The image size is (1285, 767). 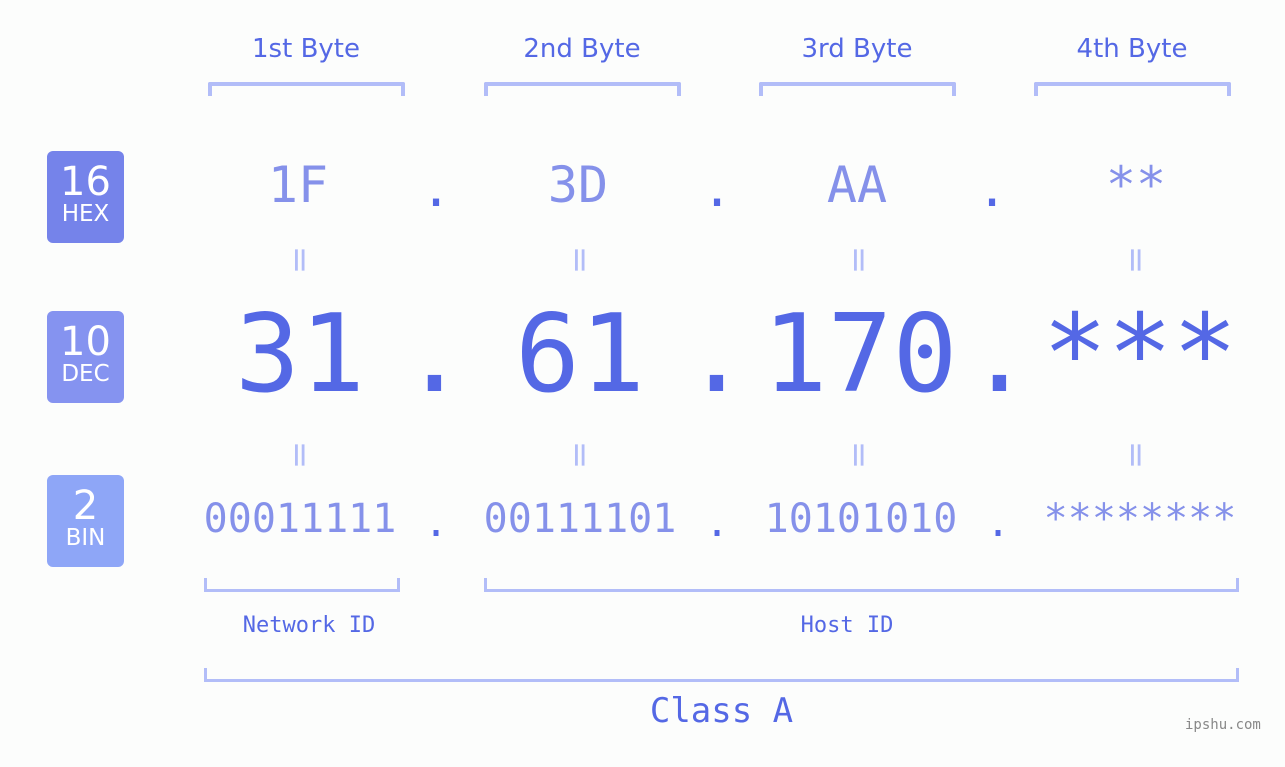 What do you see at coordinates (578, 185) in the screenshot?
I see `hex-value-2: 3D` at bounding box center [578, 185].